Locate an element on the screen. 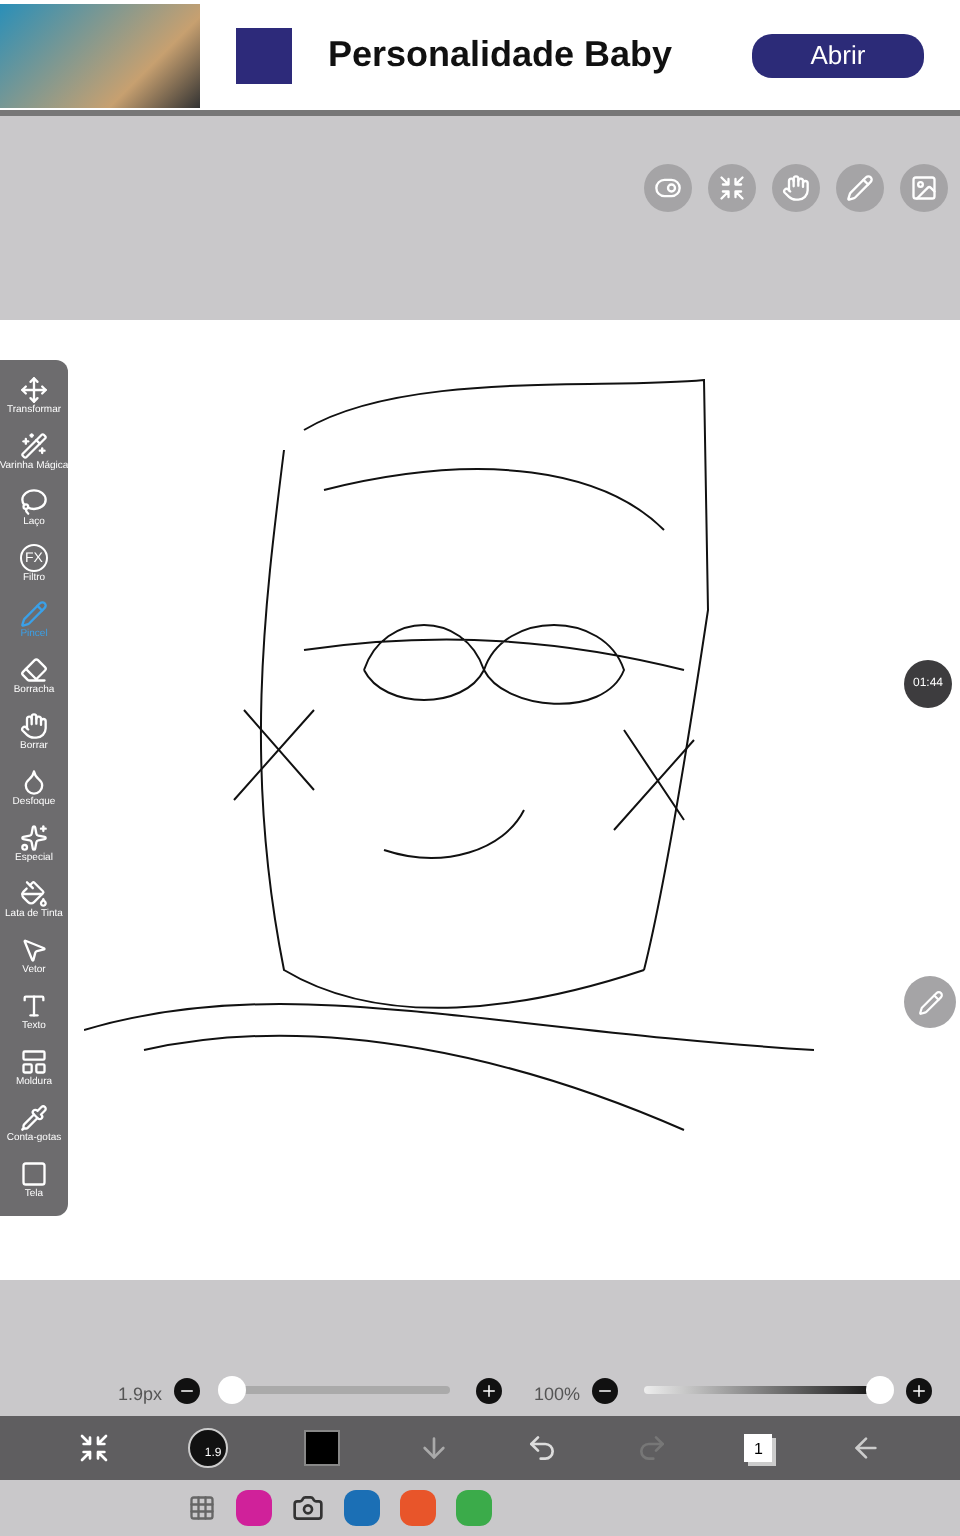 Image resolution: width=960 pixels, height=1536 pixels. hand-icon is located at coordinates (796, 188).